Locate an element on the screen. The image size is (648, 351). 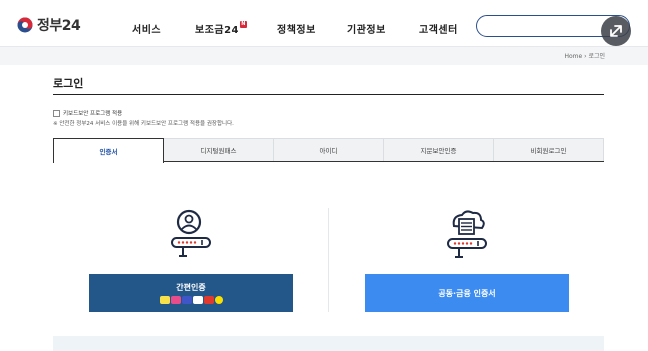
nav-subsidy: 보조금24N is located at coordinates (221, 28).